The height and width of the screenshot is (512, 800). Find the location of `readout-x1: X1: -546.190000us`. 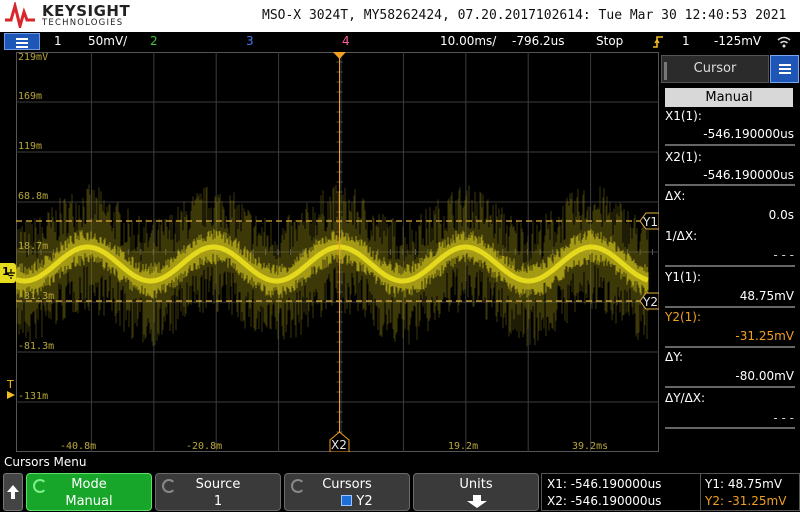

readout-x1: X1: -546.190000us is located at coordinates (604, 484).